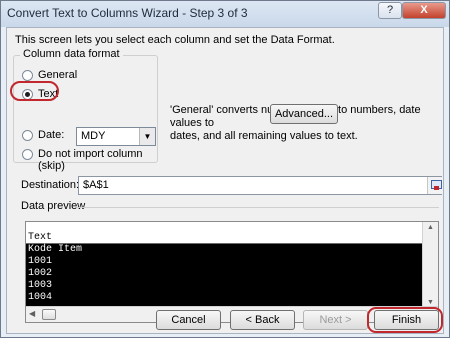 The height and width of the screenshot is (338, 450). I want to click on preview-row: 1002, so click(40, 273).